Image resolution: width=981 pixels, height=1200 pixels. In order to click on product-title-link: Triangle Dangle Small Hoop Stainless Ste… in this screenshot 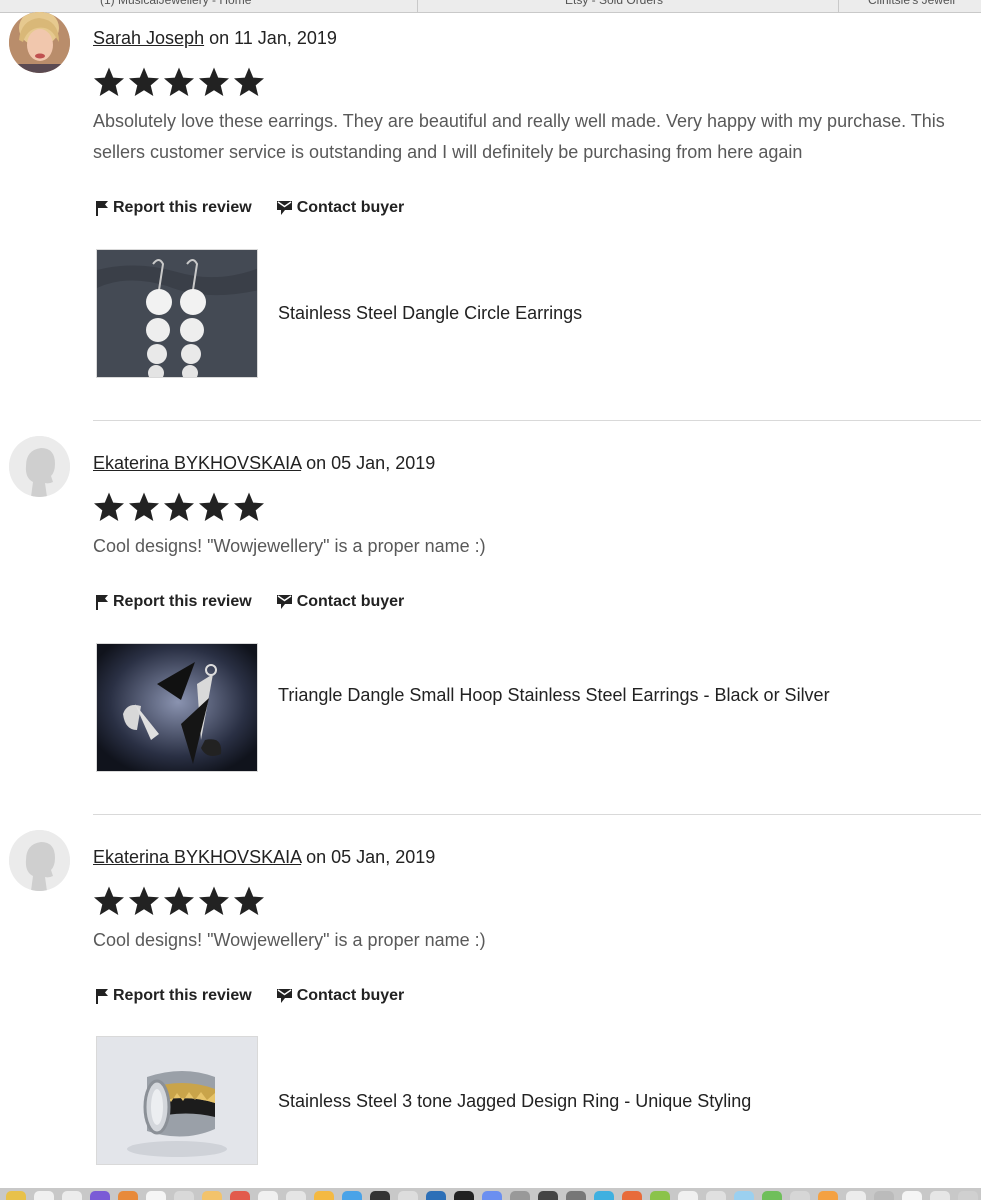, I will do `click(558, 695)`.